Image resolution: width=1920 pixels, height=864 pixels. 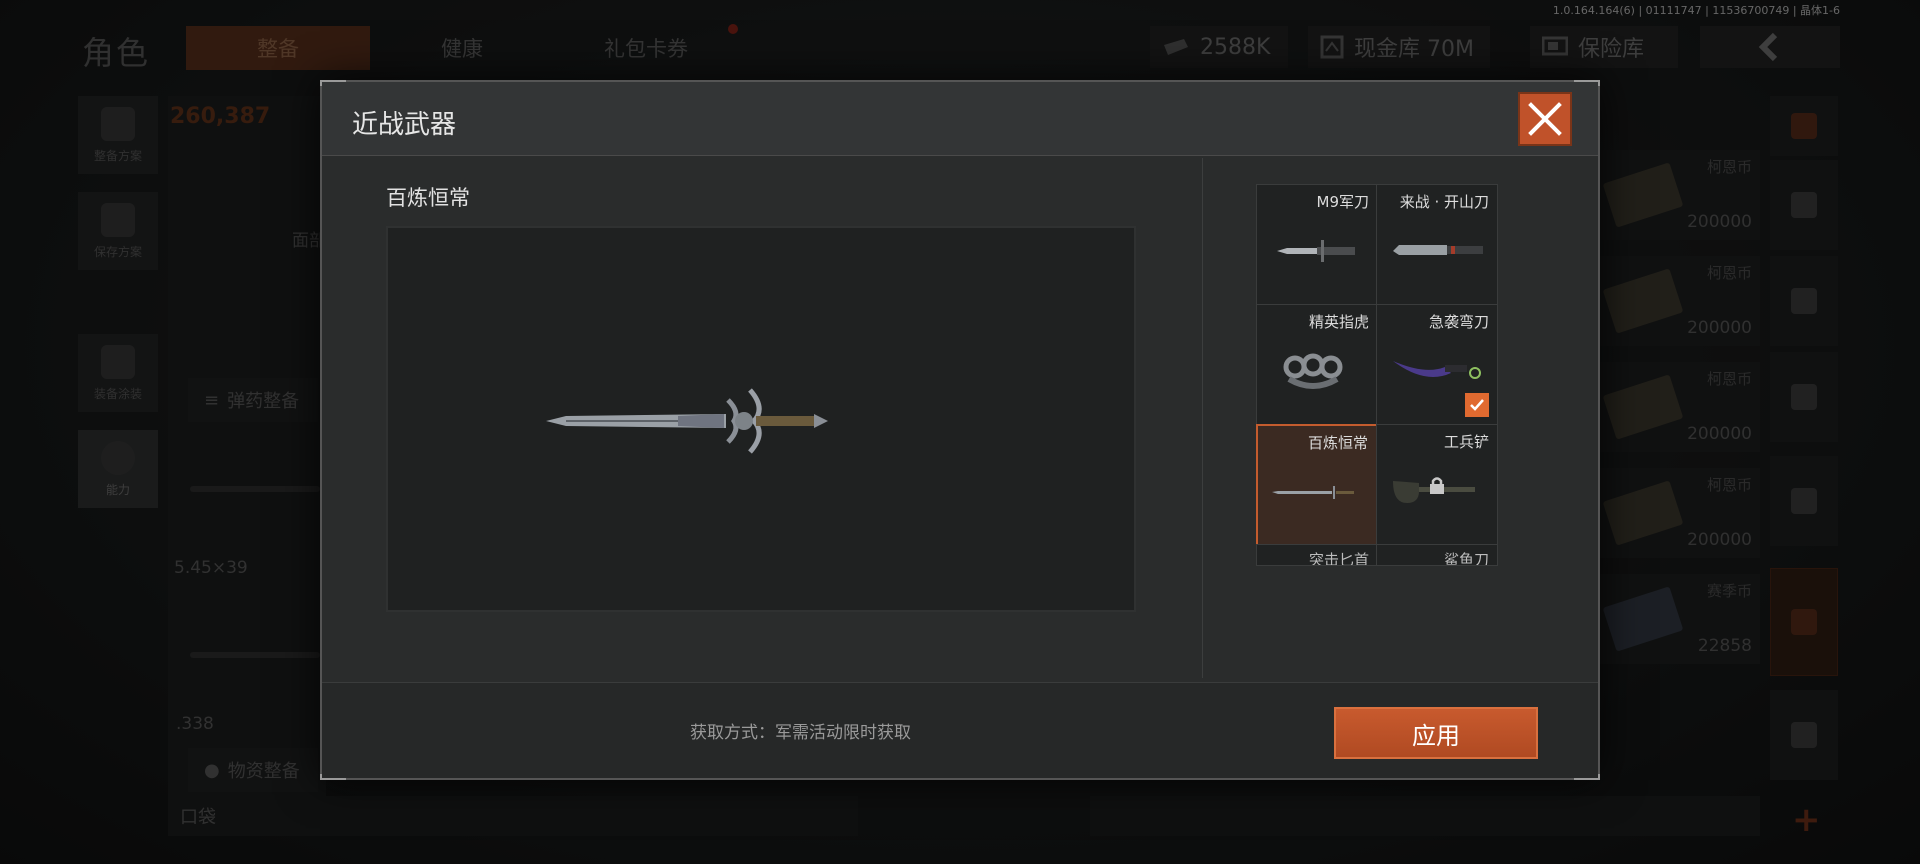 I want to click on ammo-icon: ≡, so click(x=212, y=400).